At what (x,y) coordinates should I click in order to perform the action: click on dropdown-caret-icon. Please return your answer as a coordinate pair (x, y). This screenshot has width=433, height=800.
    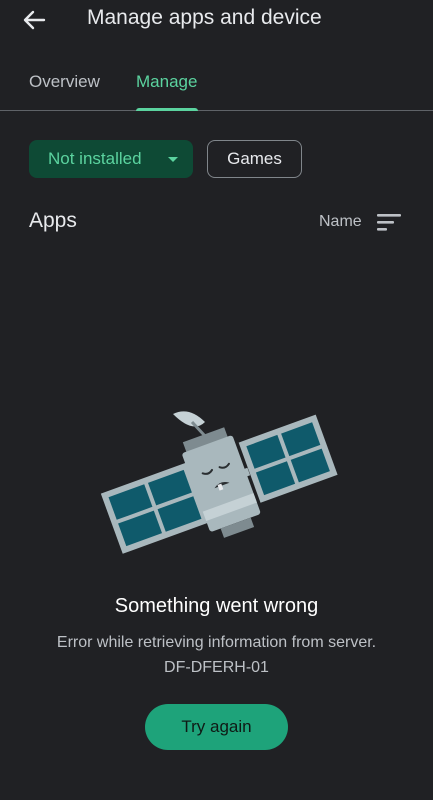
    Looking at the image, I should click on (173, 159).